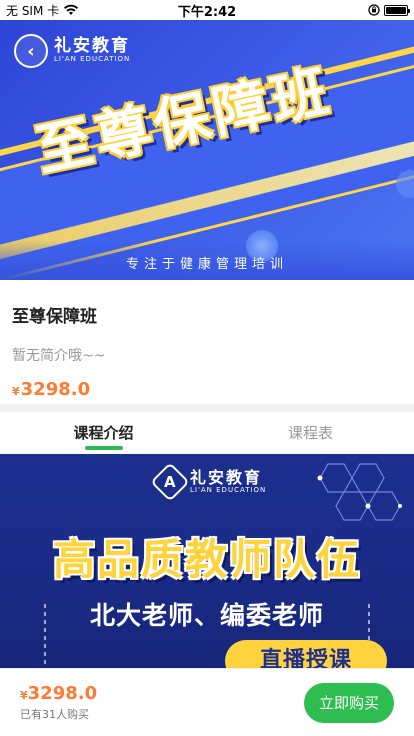  I want to click on poster-brand-name: 礼安教育, so click(226, 477).